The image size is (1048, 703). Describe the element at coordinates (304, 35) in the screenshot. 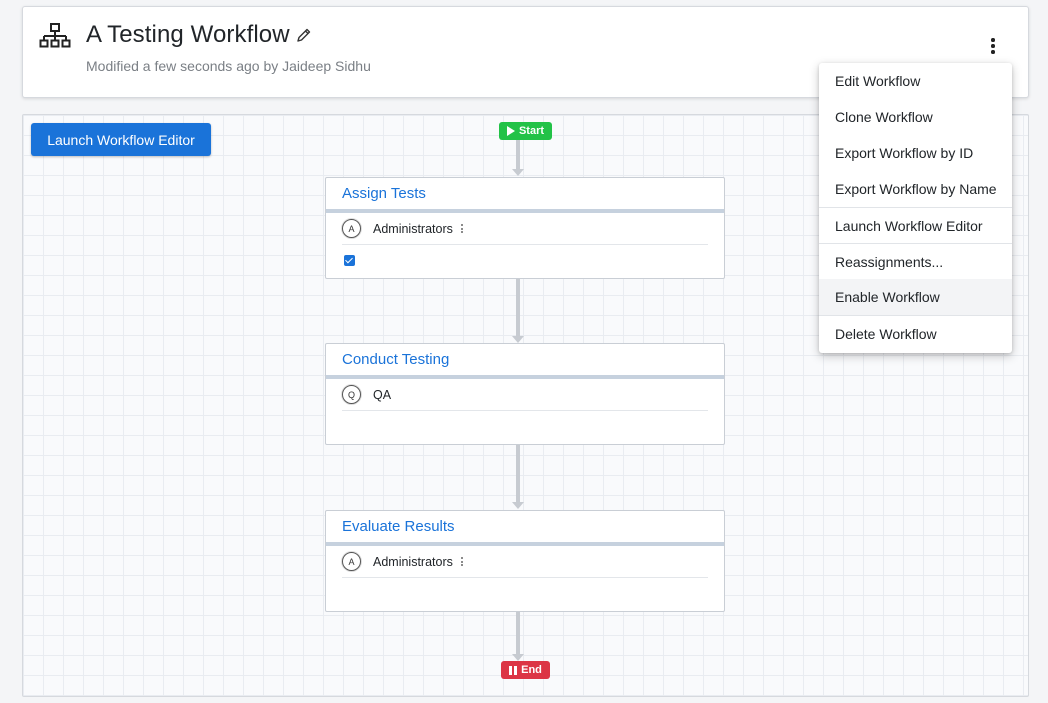

I see `pencil-icon` at that location.